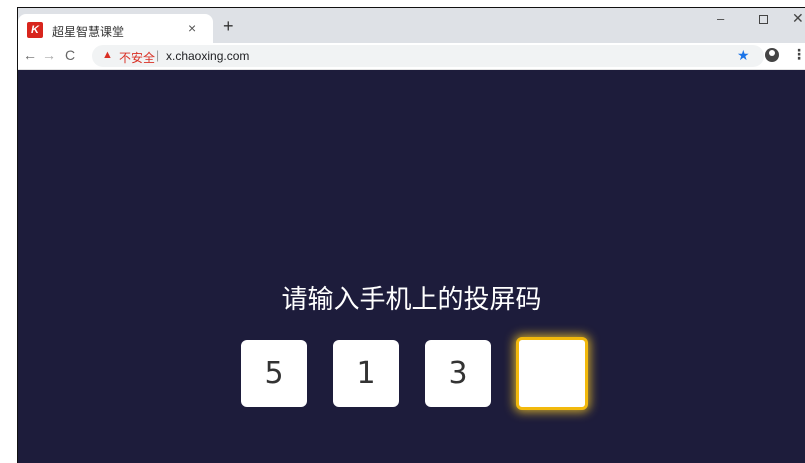 This screenshot has width=805, height=463. I want to click on address-bar: ▲ 不安全 | x.chaoxing.com, so click(428, 56).